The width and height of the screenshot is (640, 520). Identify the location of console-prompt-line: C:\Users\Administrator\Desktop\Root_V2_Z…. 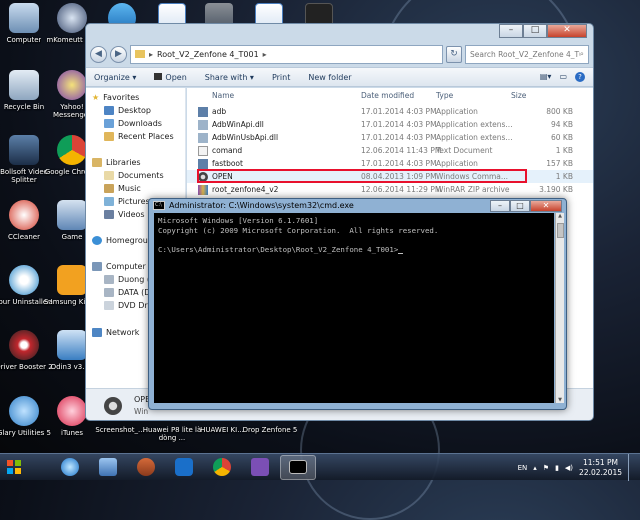
(354, 249).